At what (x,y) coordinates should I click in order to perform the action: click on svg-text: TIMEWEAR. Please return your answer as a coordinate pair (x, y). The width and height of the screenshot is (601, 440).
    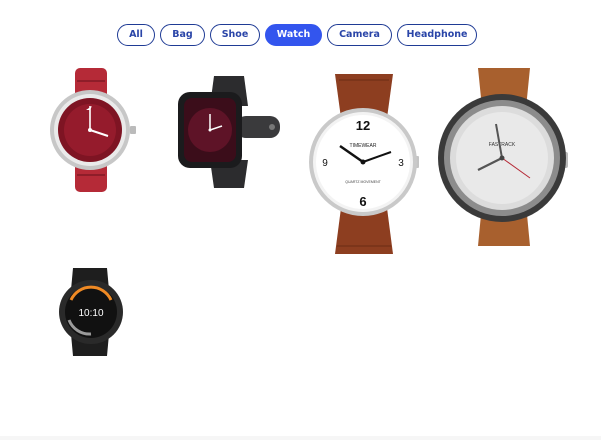
    Looking at the image, I should click on (363, 146).